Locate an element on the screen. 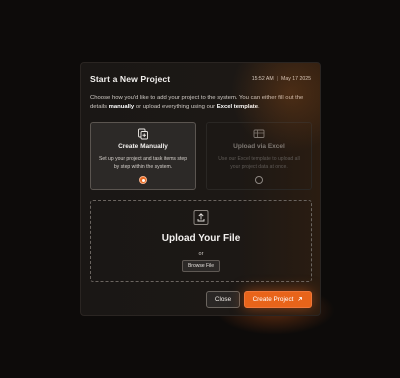  time-text: 15:52 AM is located at coordinates (262, 79).